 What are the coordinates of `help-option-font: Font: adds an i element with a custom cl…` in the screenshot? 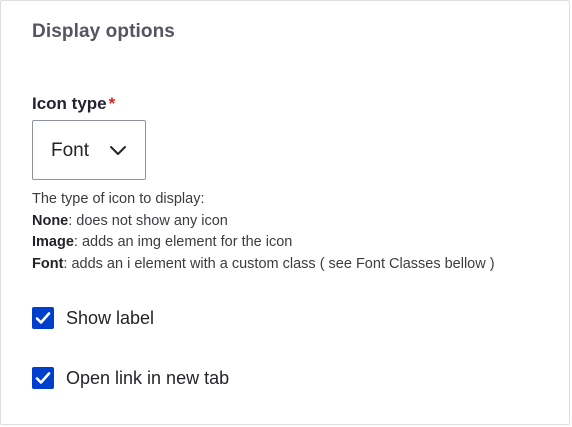 It's located at (263, 265).